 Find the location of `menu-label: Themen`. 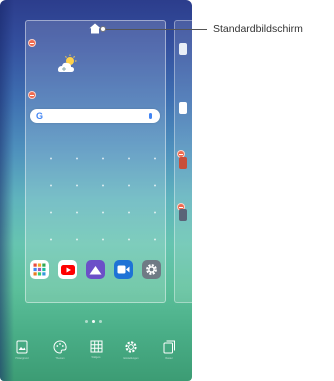

menu-label: Themen is located at coordinates (60, 358).